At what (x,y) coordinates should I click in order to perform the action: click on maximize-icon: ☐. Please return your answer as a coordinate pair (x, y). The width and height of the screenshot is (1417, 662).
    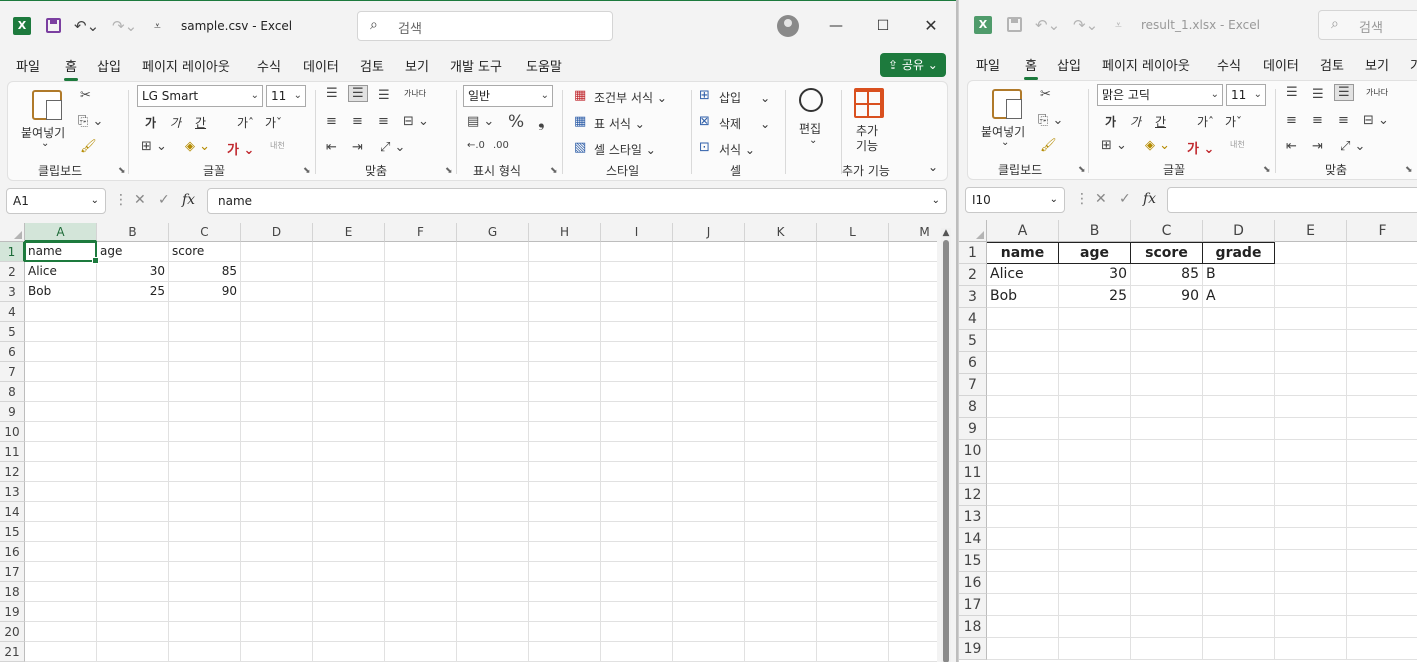
    Looking at the image, I should click on (883, 26).